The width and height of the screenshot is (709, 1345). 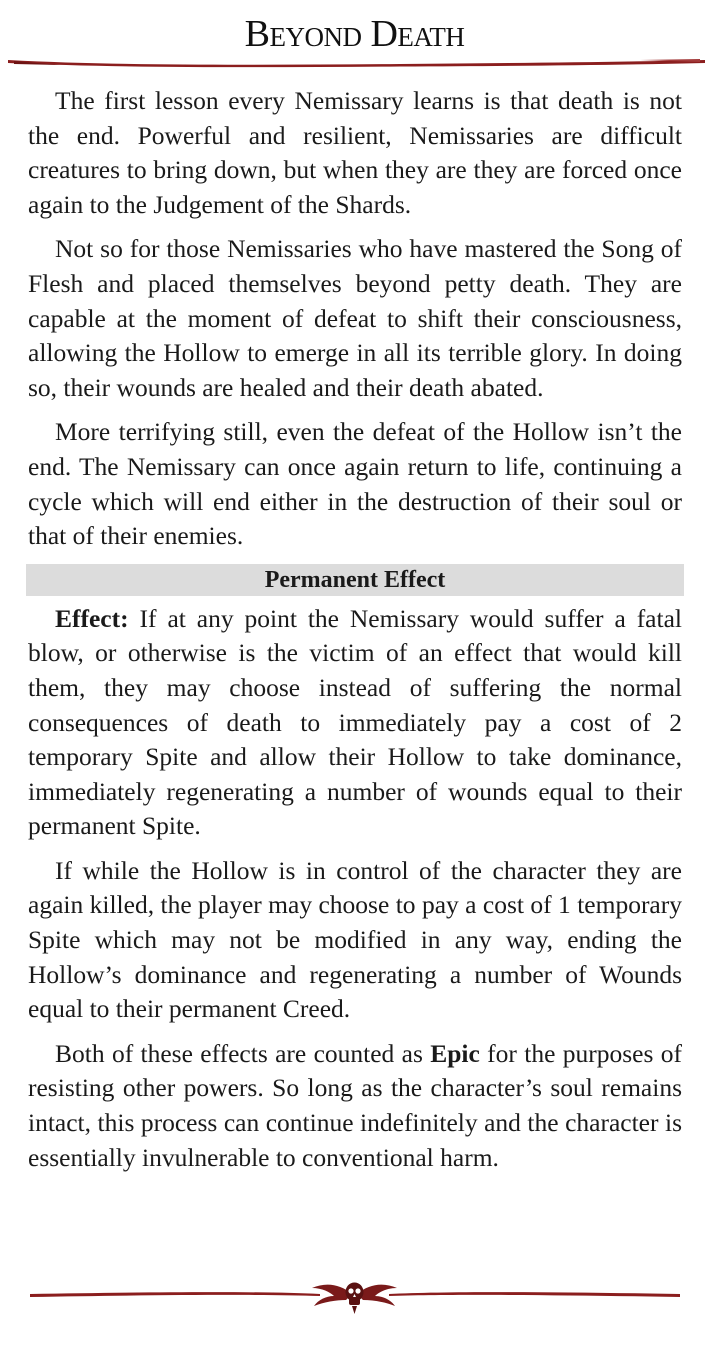 What do you see at coordinates (354, 34) in the screenshot?
I see `page-title: Beyond Death` at bounding box center [354, 34].